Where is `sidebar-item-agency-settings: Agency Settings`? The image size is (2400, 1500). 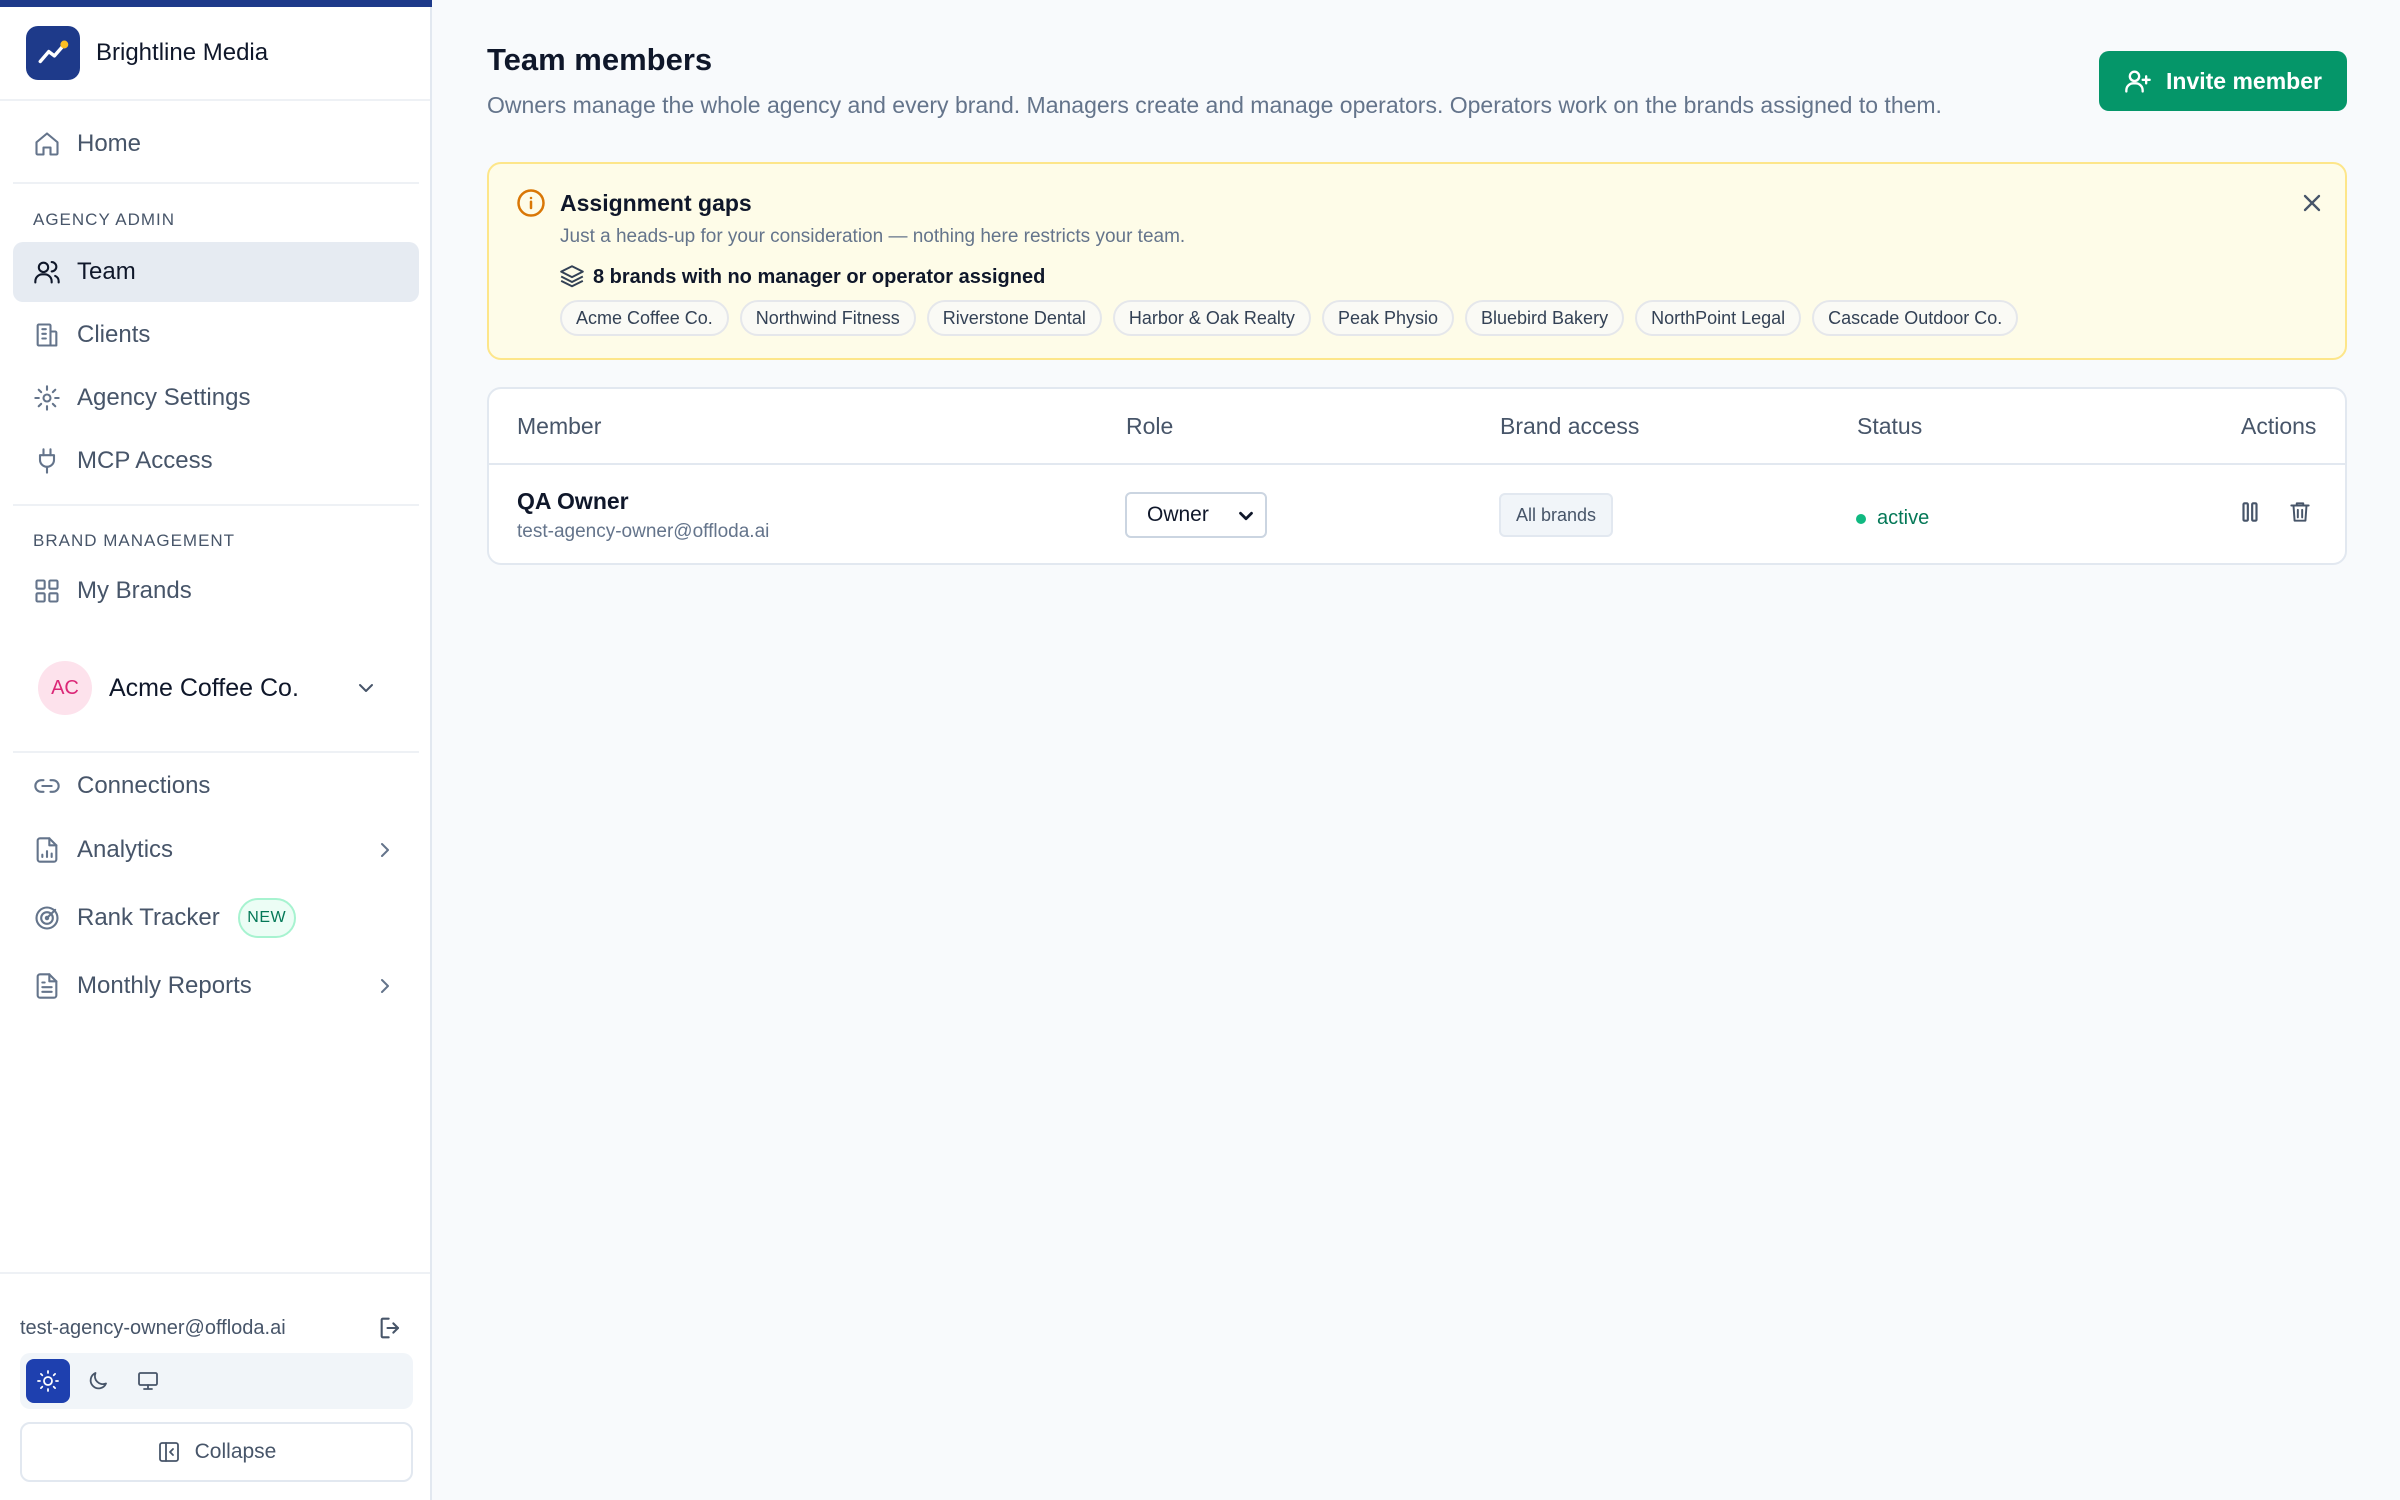 sidebar-item-agency-settings: Agency Settings is located at coordinates (216, 398).